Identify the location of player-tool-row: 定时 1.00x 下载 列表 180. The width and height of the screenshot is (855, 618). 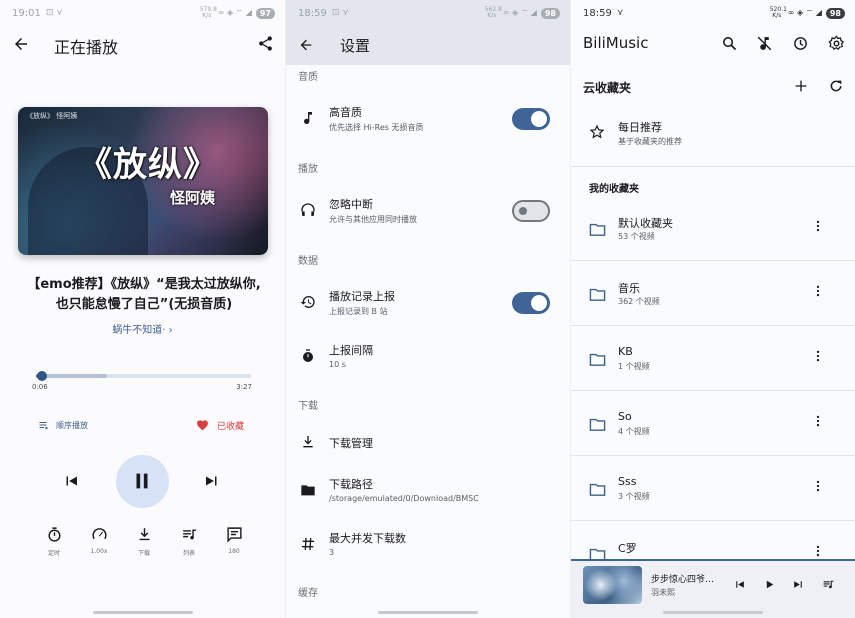
(144, 541).